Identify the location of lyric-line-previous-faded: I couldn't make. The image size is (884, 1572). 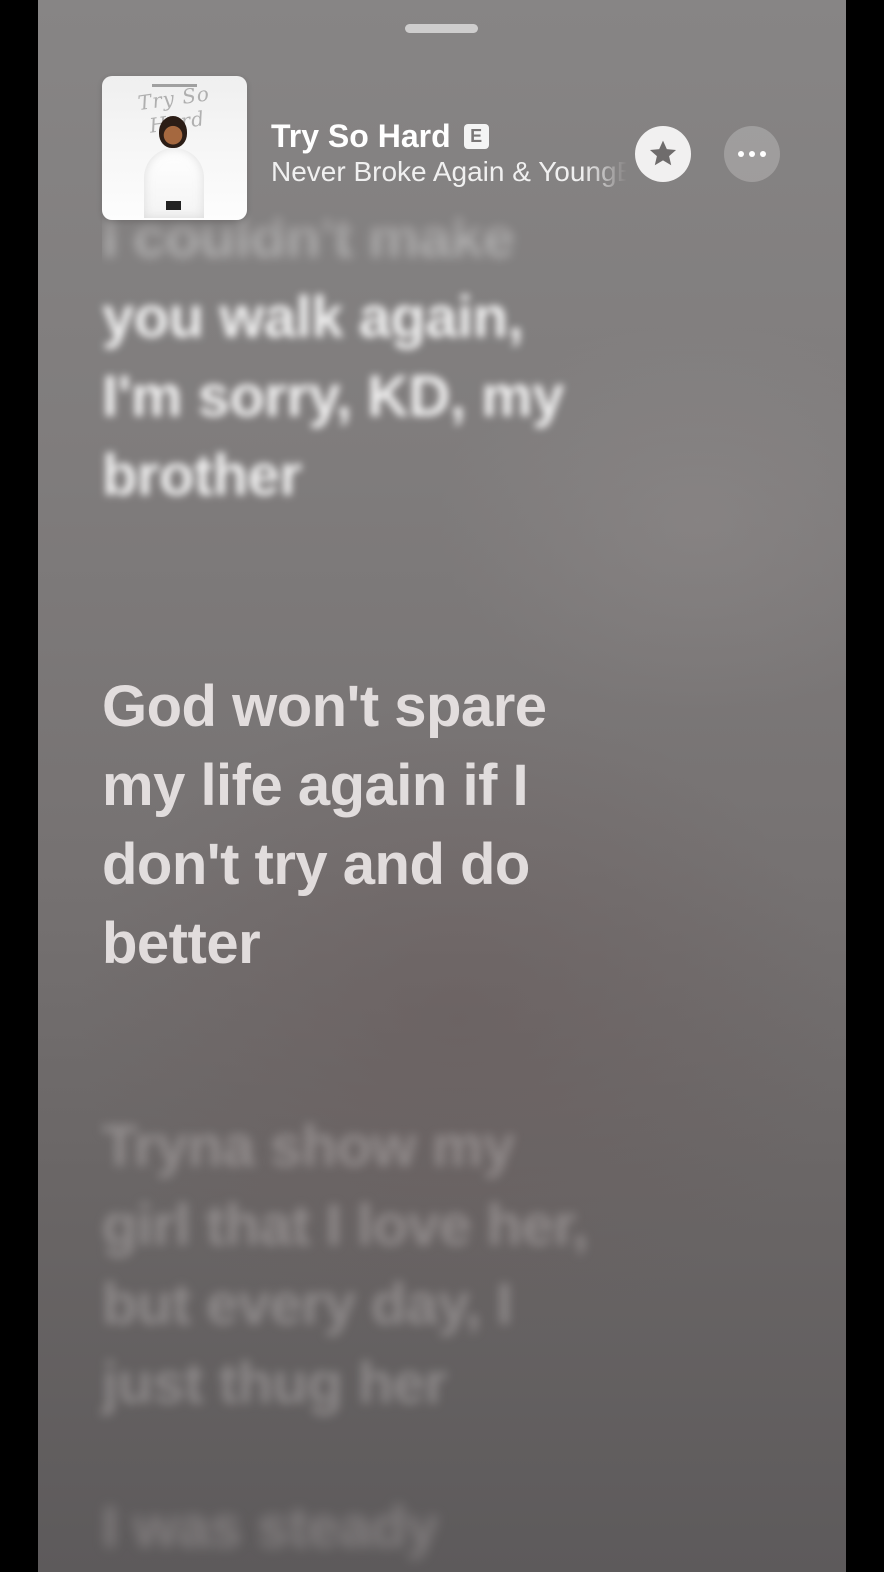
(402, 237).